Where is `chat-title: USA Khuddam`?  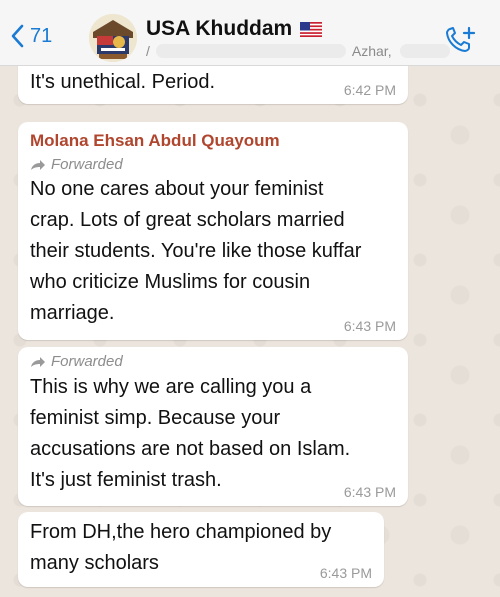 chat-title: USA Khuddam is located at coordinates (234, 29).